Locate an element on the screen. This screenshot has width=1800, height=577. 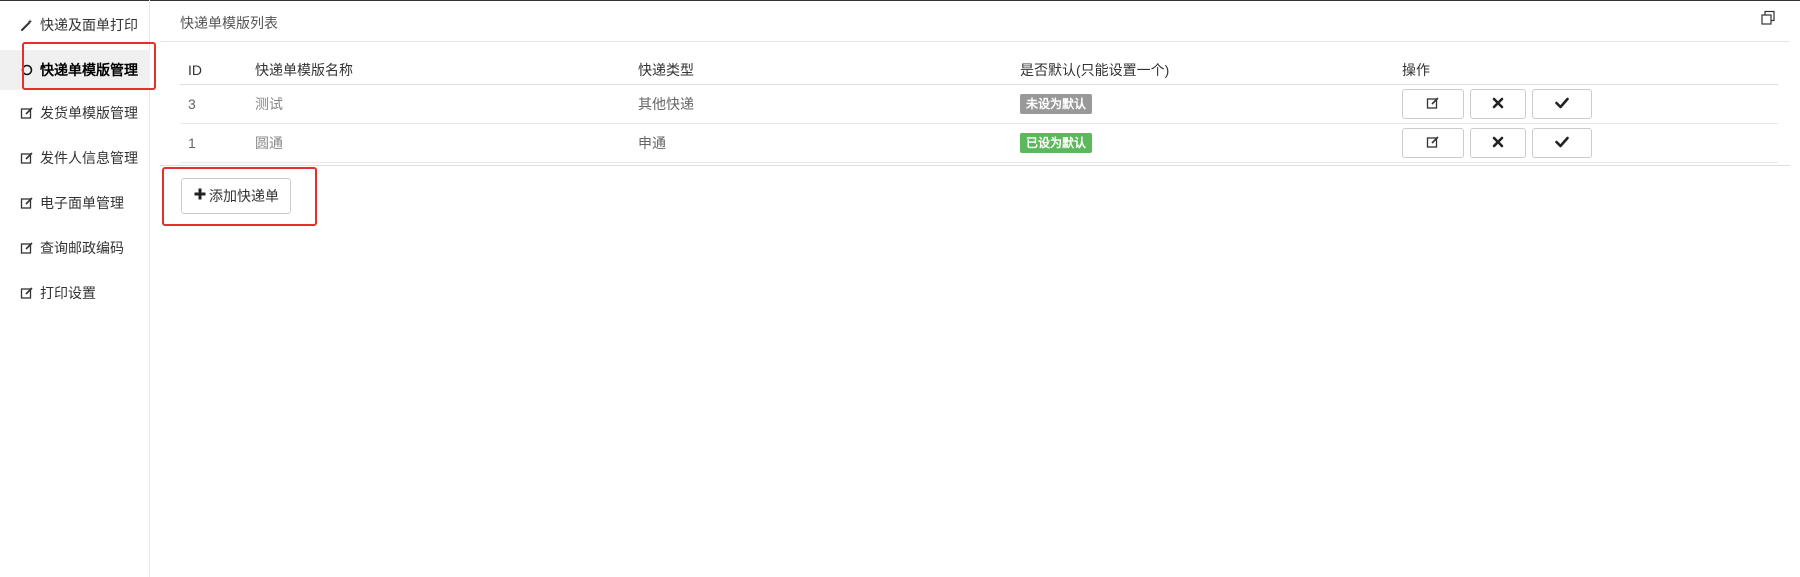
row-type: 其他快递 is located at coordinates (666, 104).